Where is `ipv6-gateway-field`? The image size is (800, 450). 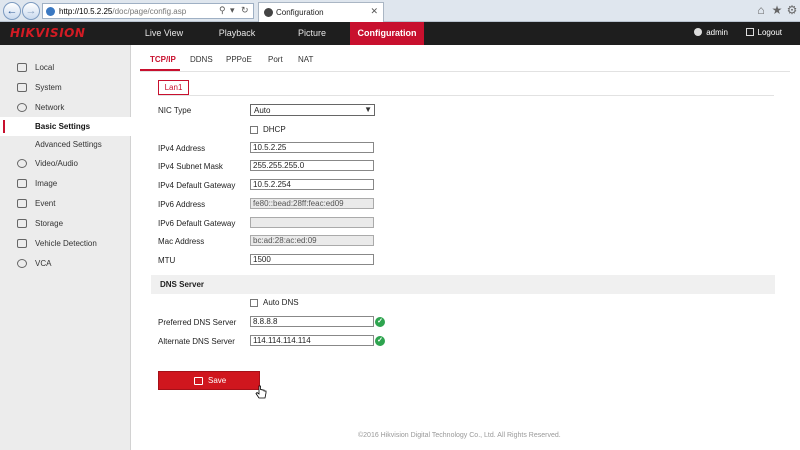
ipv6-gateway-field is located at coordinates (312, 222).